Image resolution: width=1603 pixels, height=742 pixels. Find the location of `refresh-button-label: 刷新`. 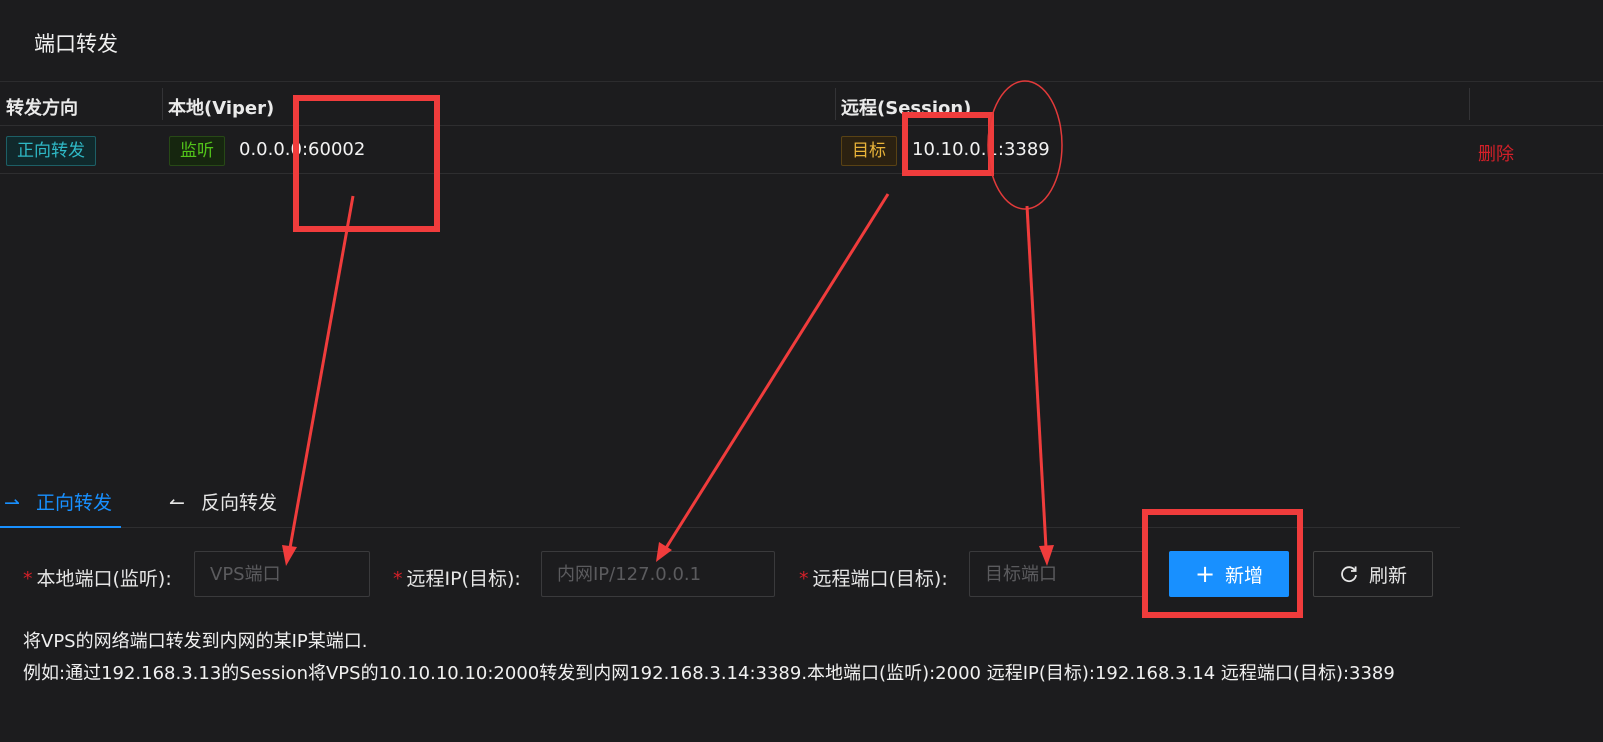

refresh-button-label: 刷新 is located at coordinates (1387, 575).